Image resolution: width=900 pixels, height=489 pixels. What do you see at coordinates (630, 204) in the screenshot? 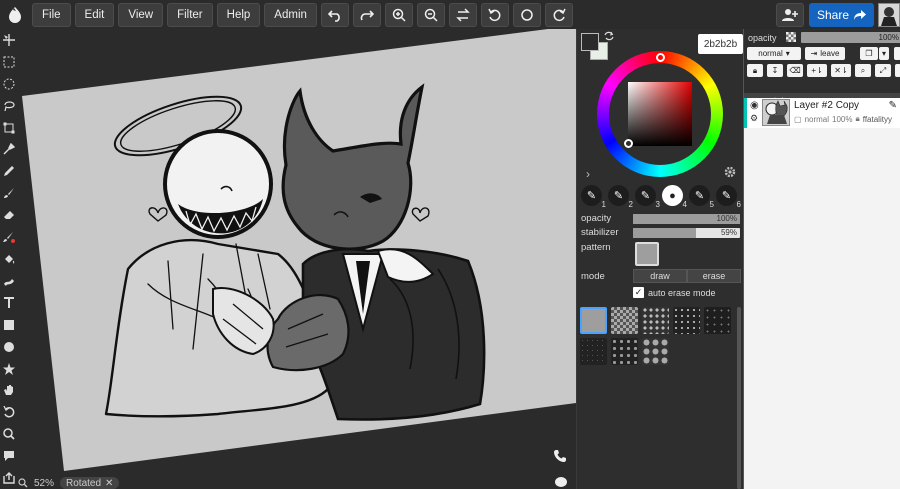
I see `brush-slot-number: 2` at bounding box center [630, 204].